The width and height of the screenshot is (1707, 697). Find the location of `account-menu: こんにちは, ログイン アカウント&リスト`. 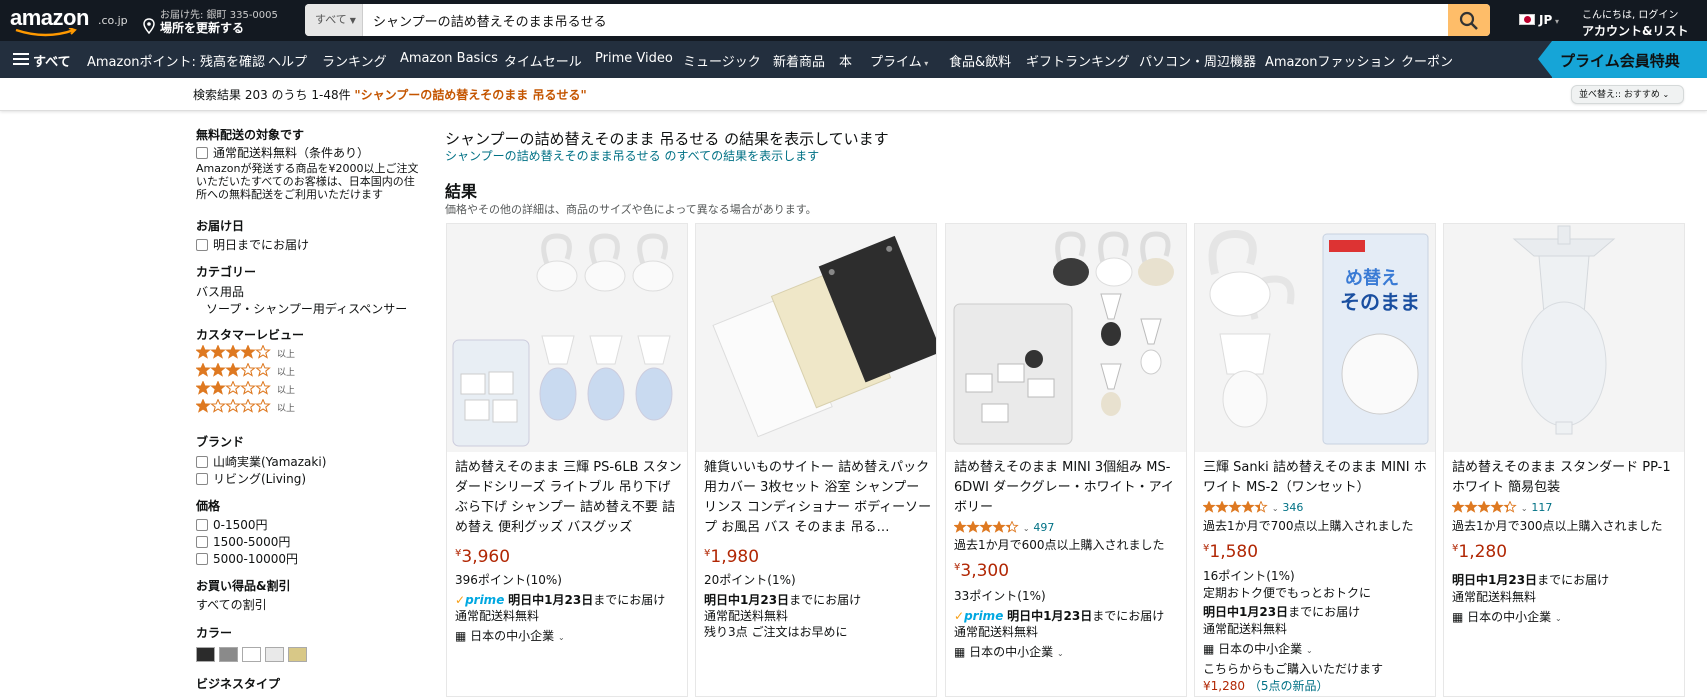

account-menu: こんにちは, ログイン アカウント&リスト is located at coordinates (1644, 22).